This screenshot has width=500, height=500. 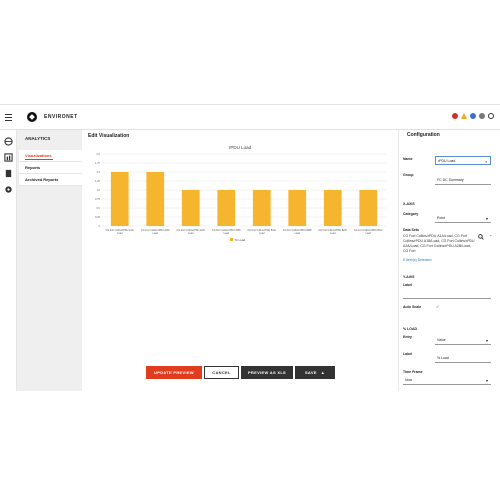 What do you see at coordinates (61, 117) in the screenshot?
I see `brand-name: ENVIRONET` at bounding box center [61, 117].